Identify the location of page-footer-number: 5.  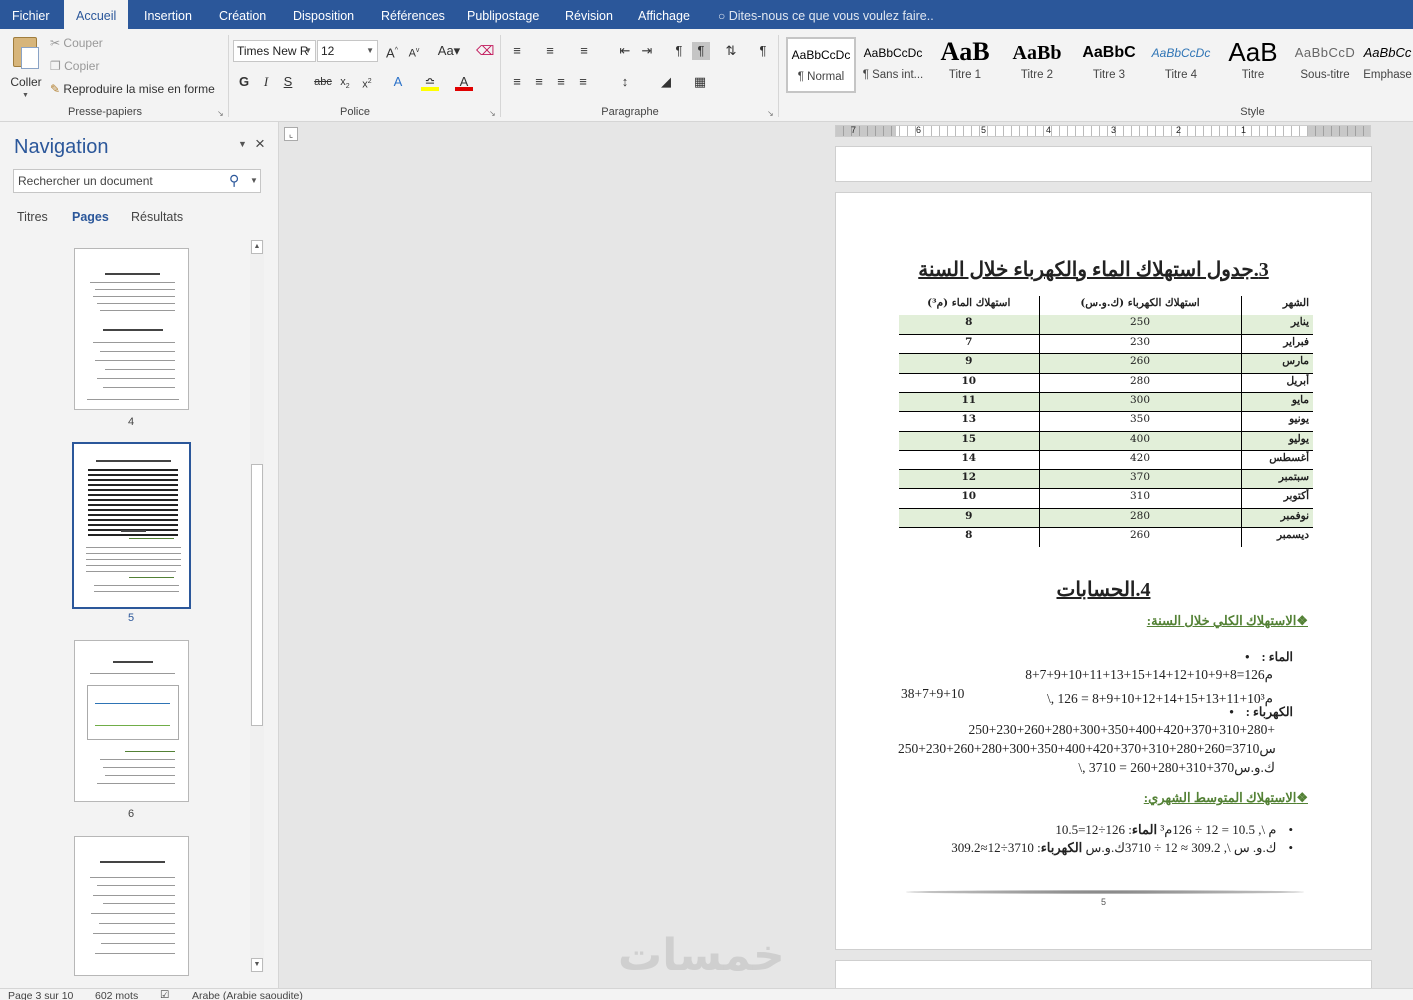
(1103, 902).